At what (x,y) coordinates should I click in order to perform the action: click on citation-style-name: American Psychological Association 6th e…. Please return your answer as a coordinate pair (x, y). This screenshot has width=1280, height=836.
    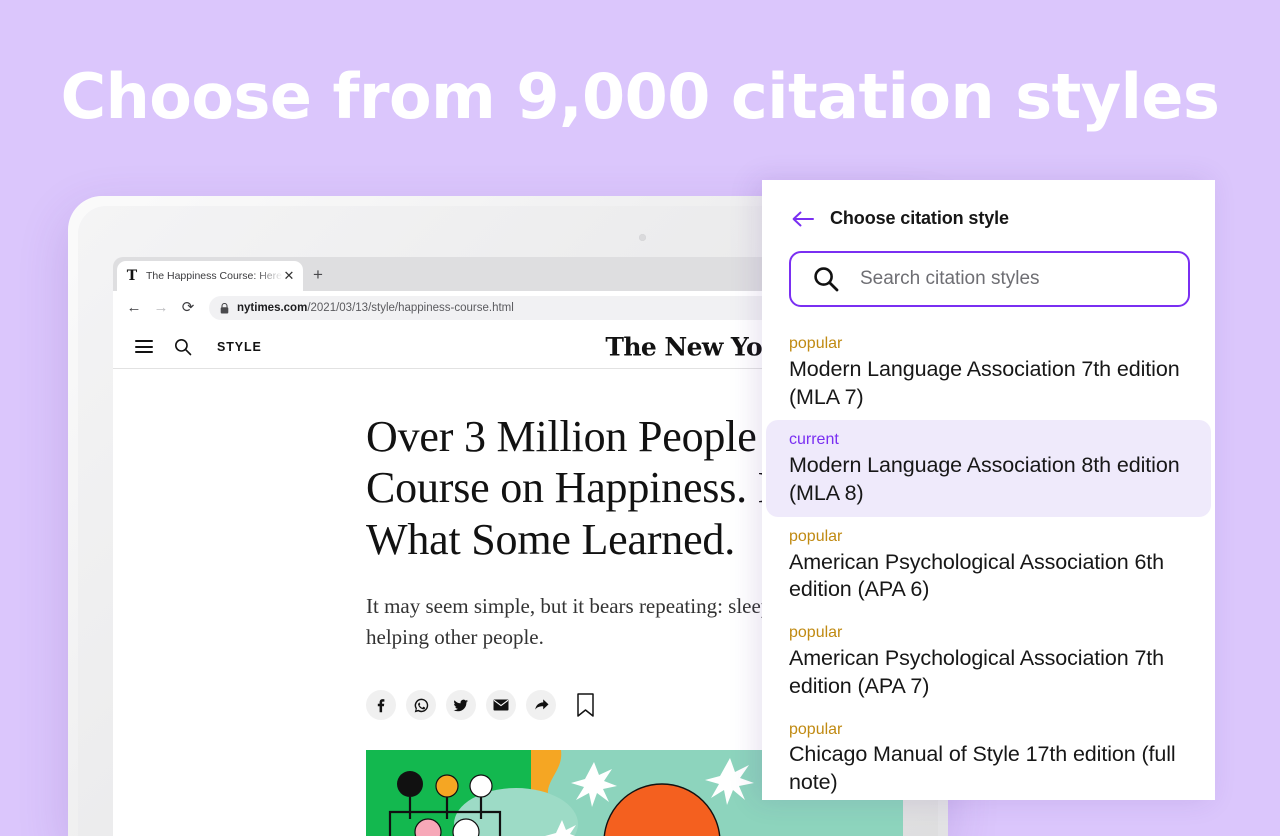
    Looking at the image, I should click on (977, 575).